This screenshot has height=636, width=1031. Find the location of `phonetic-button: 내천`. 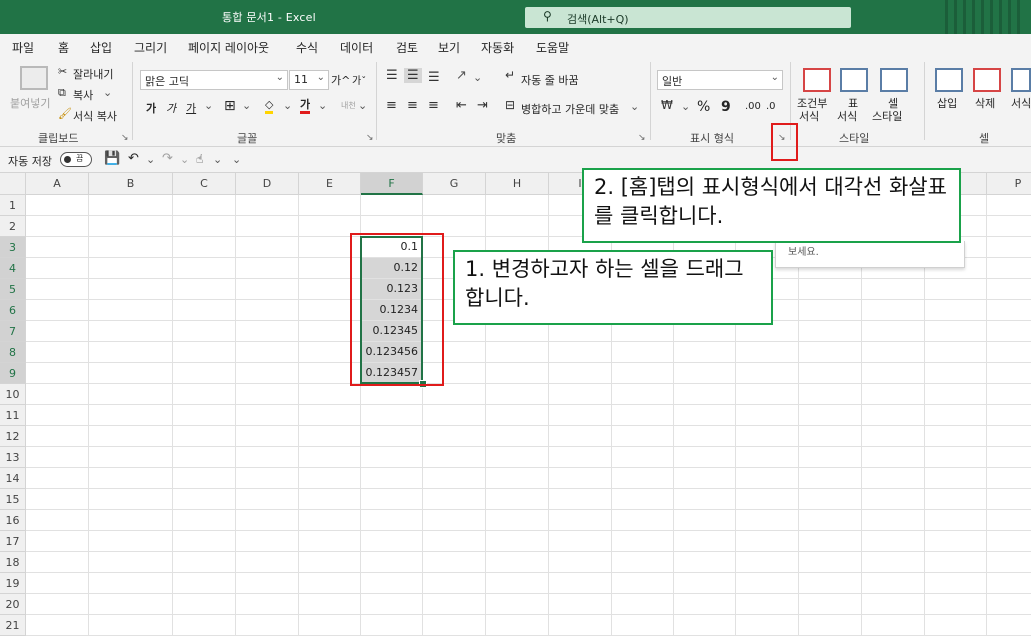

phonetic-button: 내천 is located at coordinates (348, 105).